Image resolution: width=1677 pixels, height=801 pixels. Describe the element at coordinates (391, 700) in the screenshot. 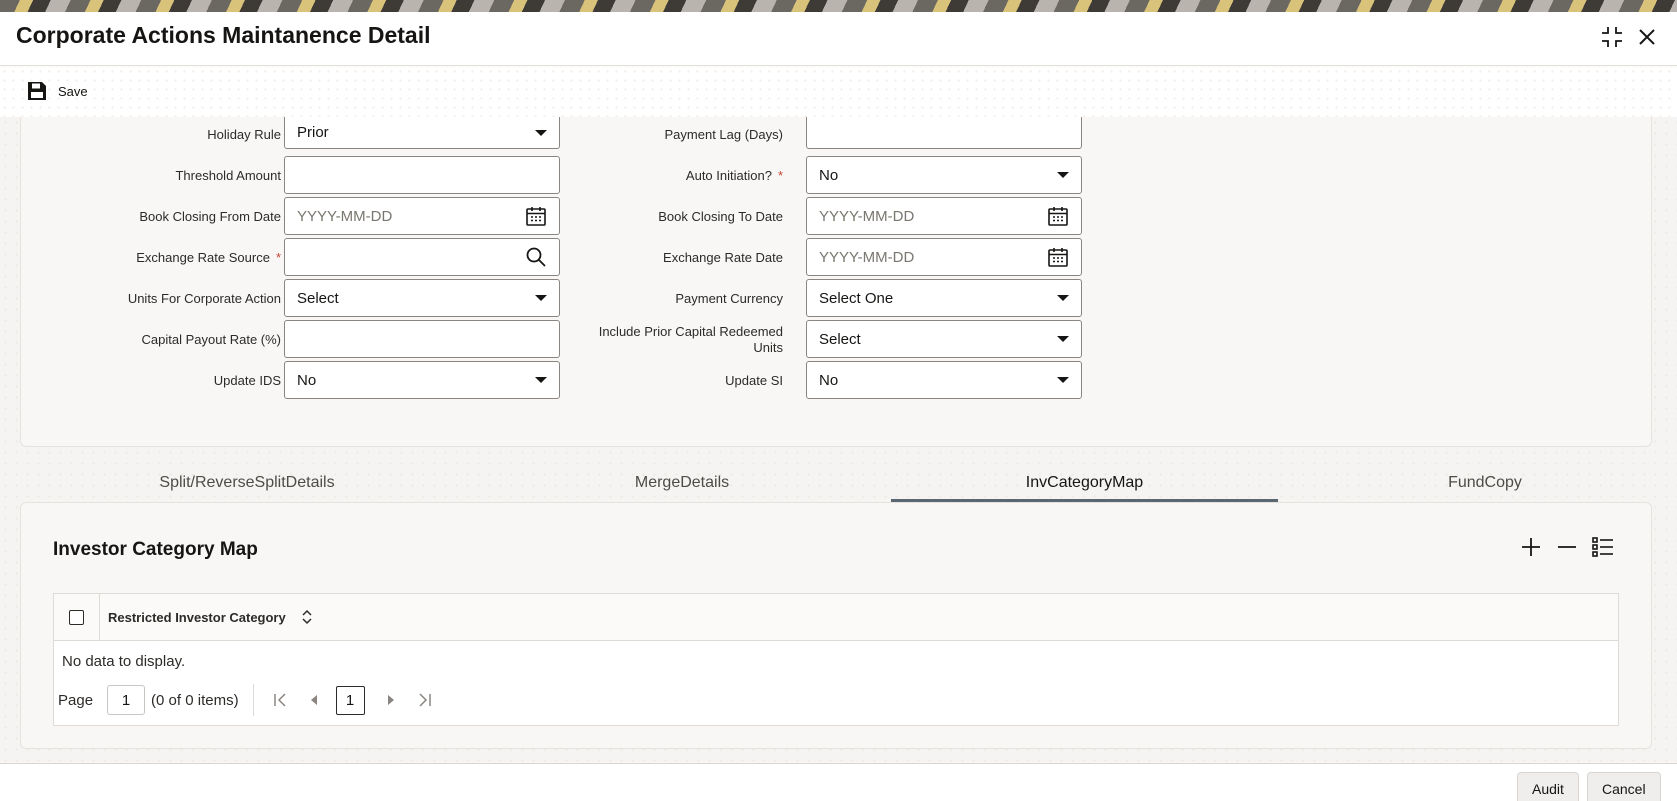

I see `next-page-icon` at that location.